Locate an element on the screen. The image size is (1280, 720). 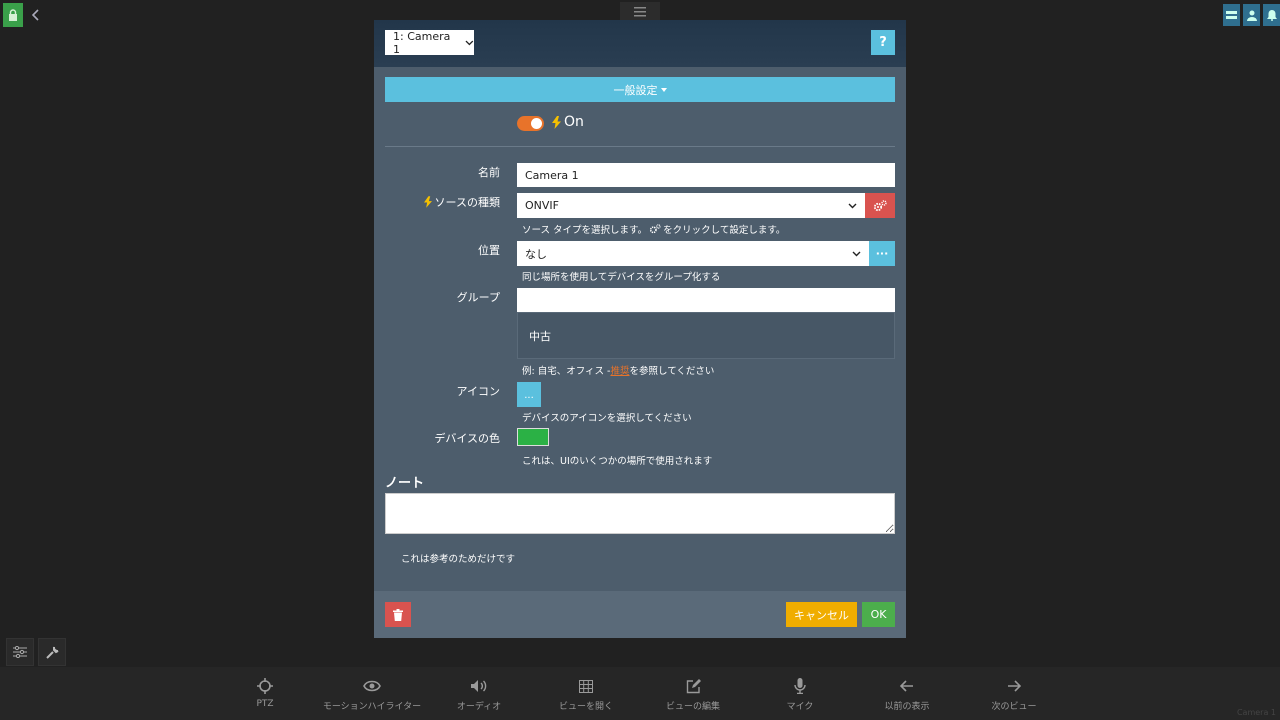
group-suggestion-item: 中古 is located at coordinates (540, 336).